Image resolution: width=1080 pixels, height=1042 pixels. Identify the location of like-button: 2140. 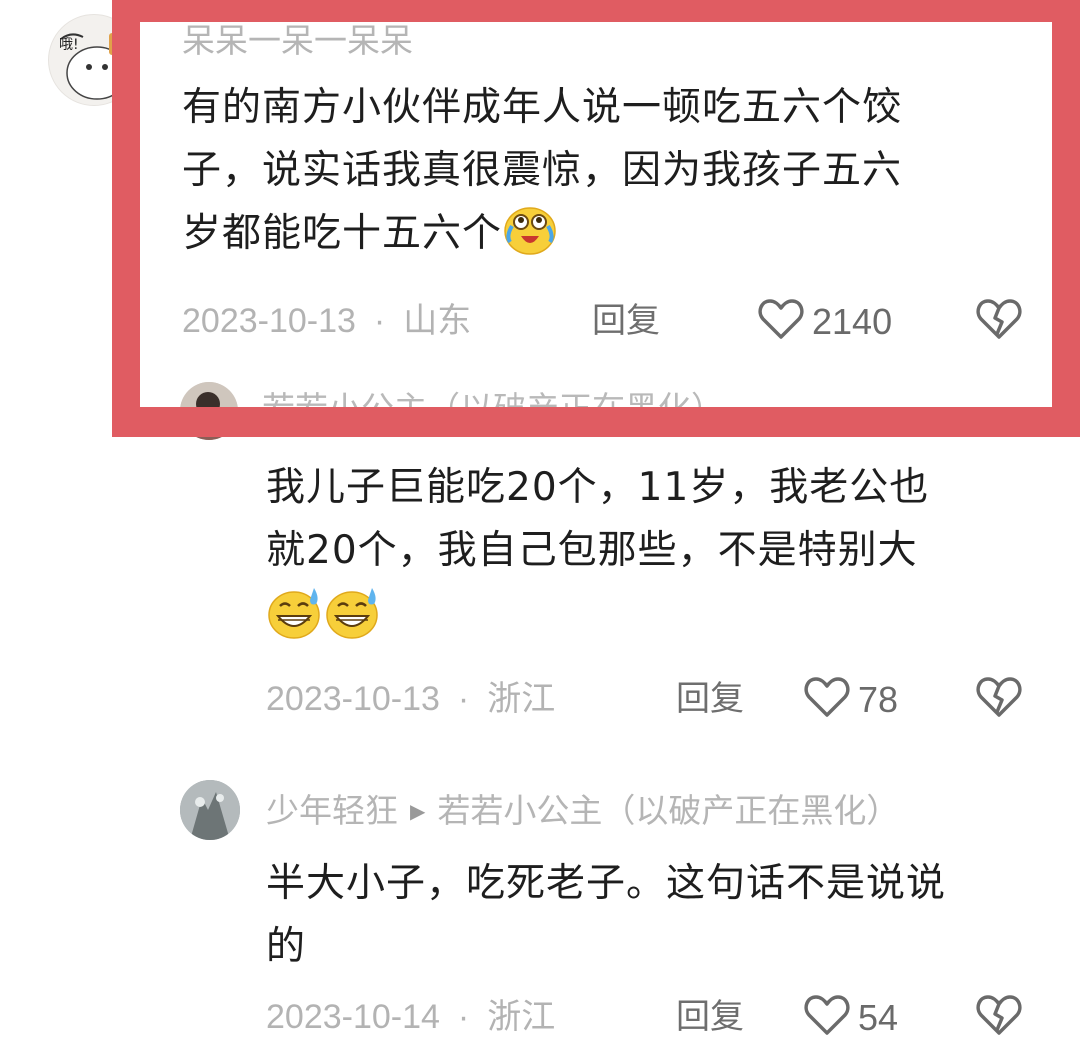
(825, 322).